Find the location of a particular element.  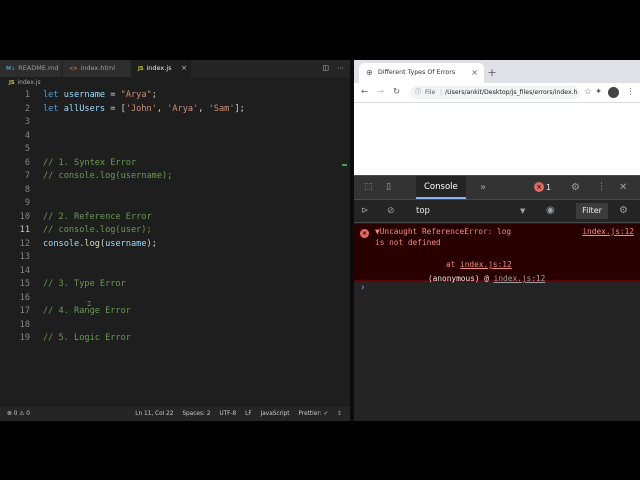

page-viewport is located at coordinates (497, 139).